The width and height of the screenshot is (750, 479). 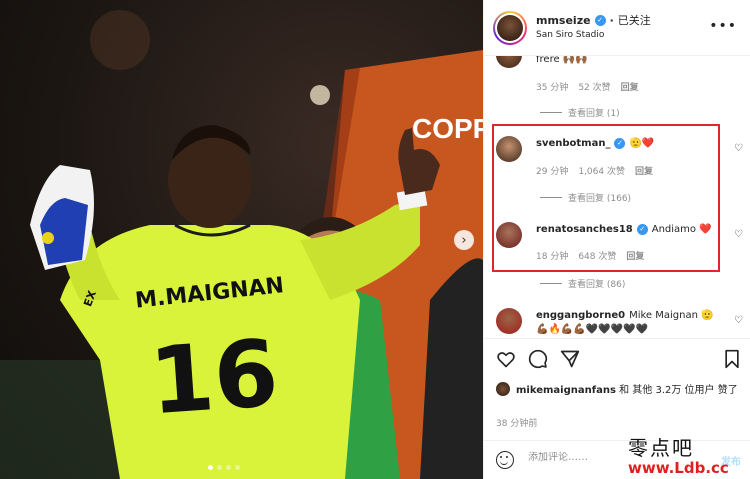 What do you see at coordinates (213, 378) in the screenshot?
I see `jersey-number: 16` at bounding box center [213, 378].